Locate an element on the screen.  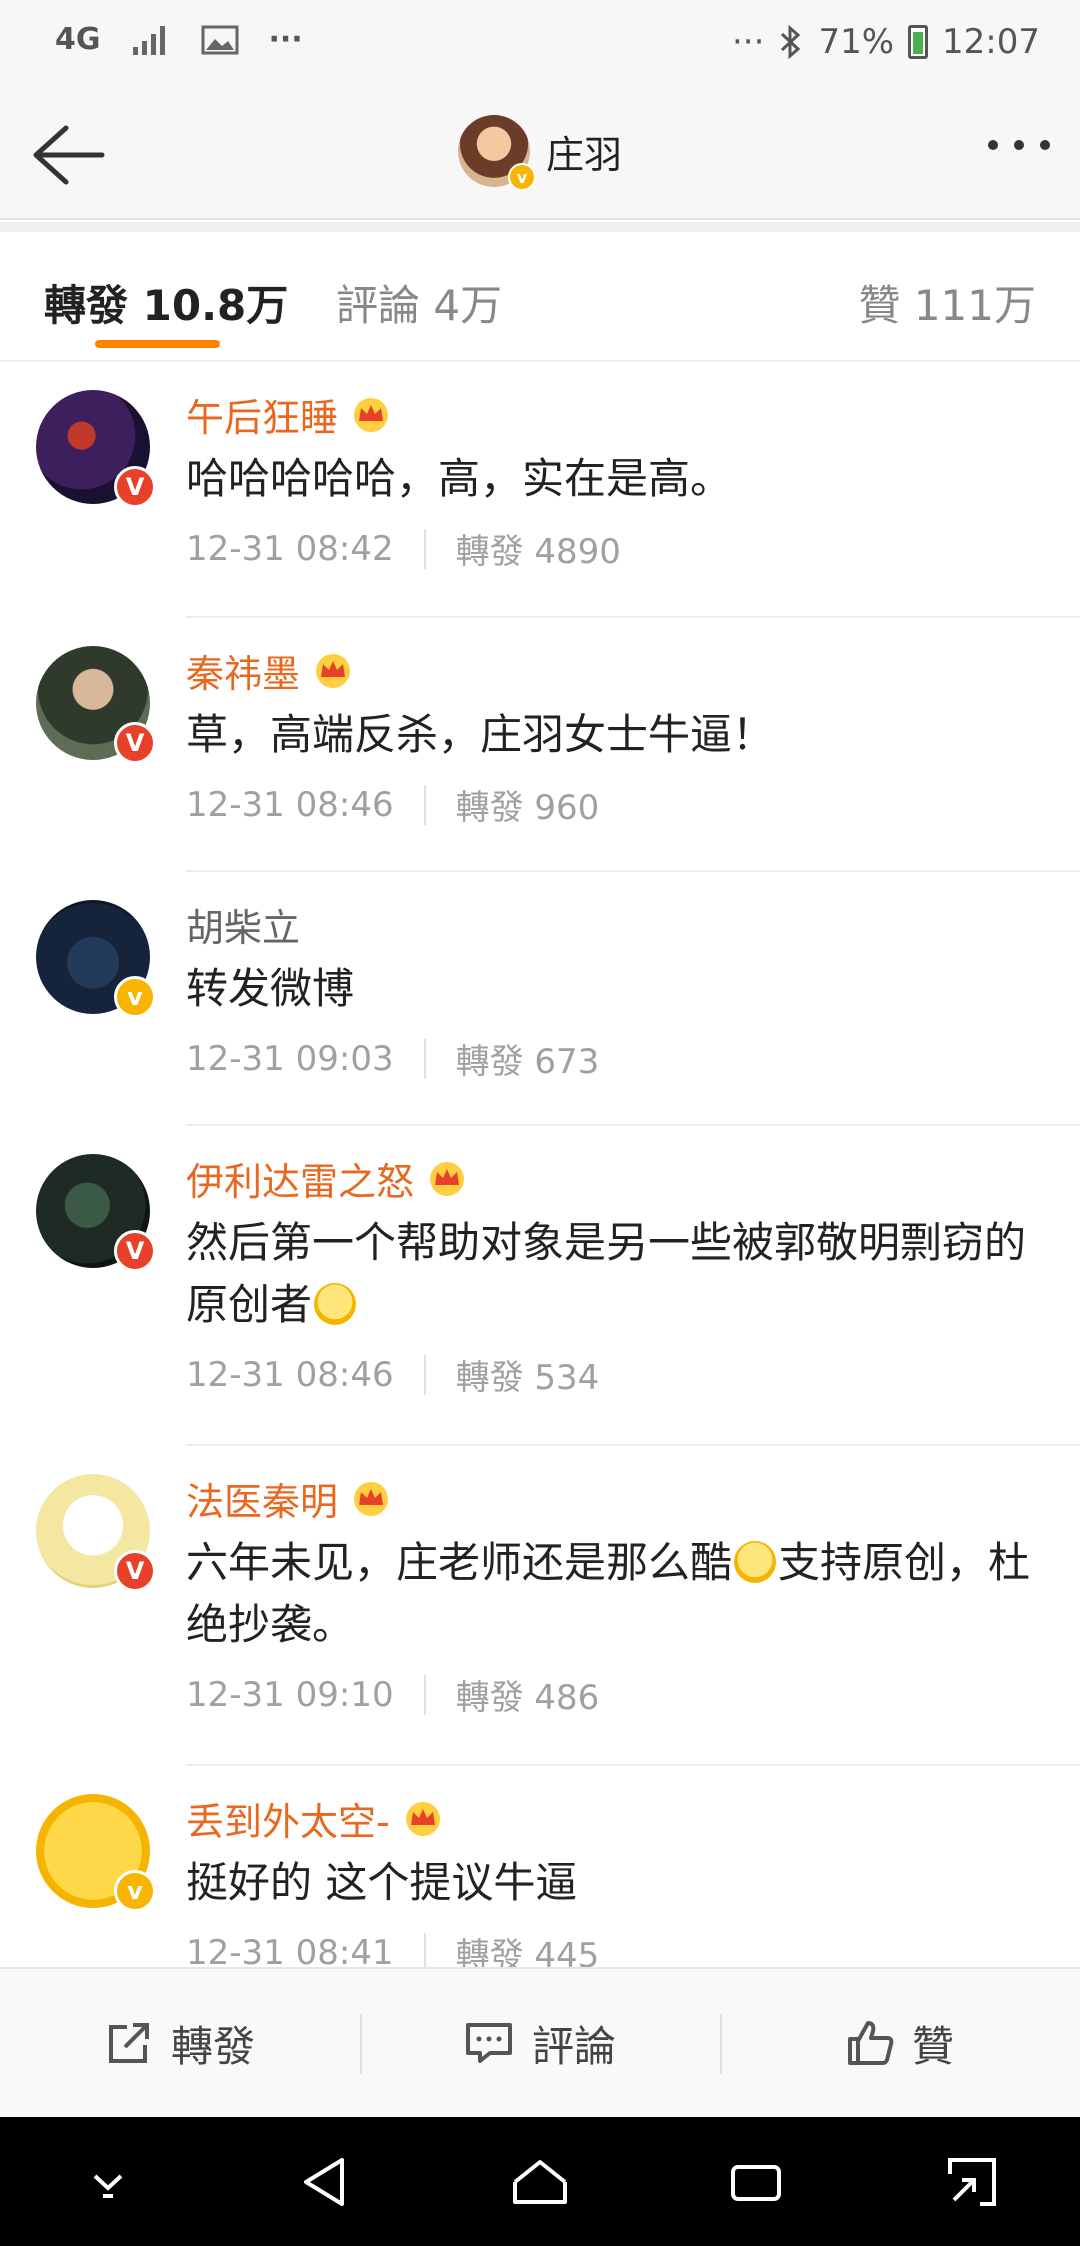
nav-expand-button is located at coordinates (972, 2182).